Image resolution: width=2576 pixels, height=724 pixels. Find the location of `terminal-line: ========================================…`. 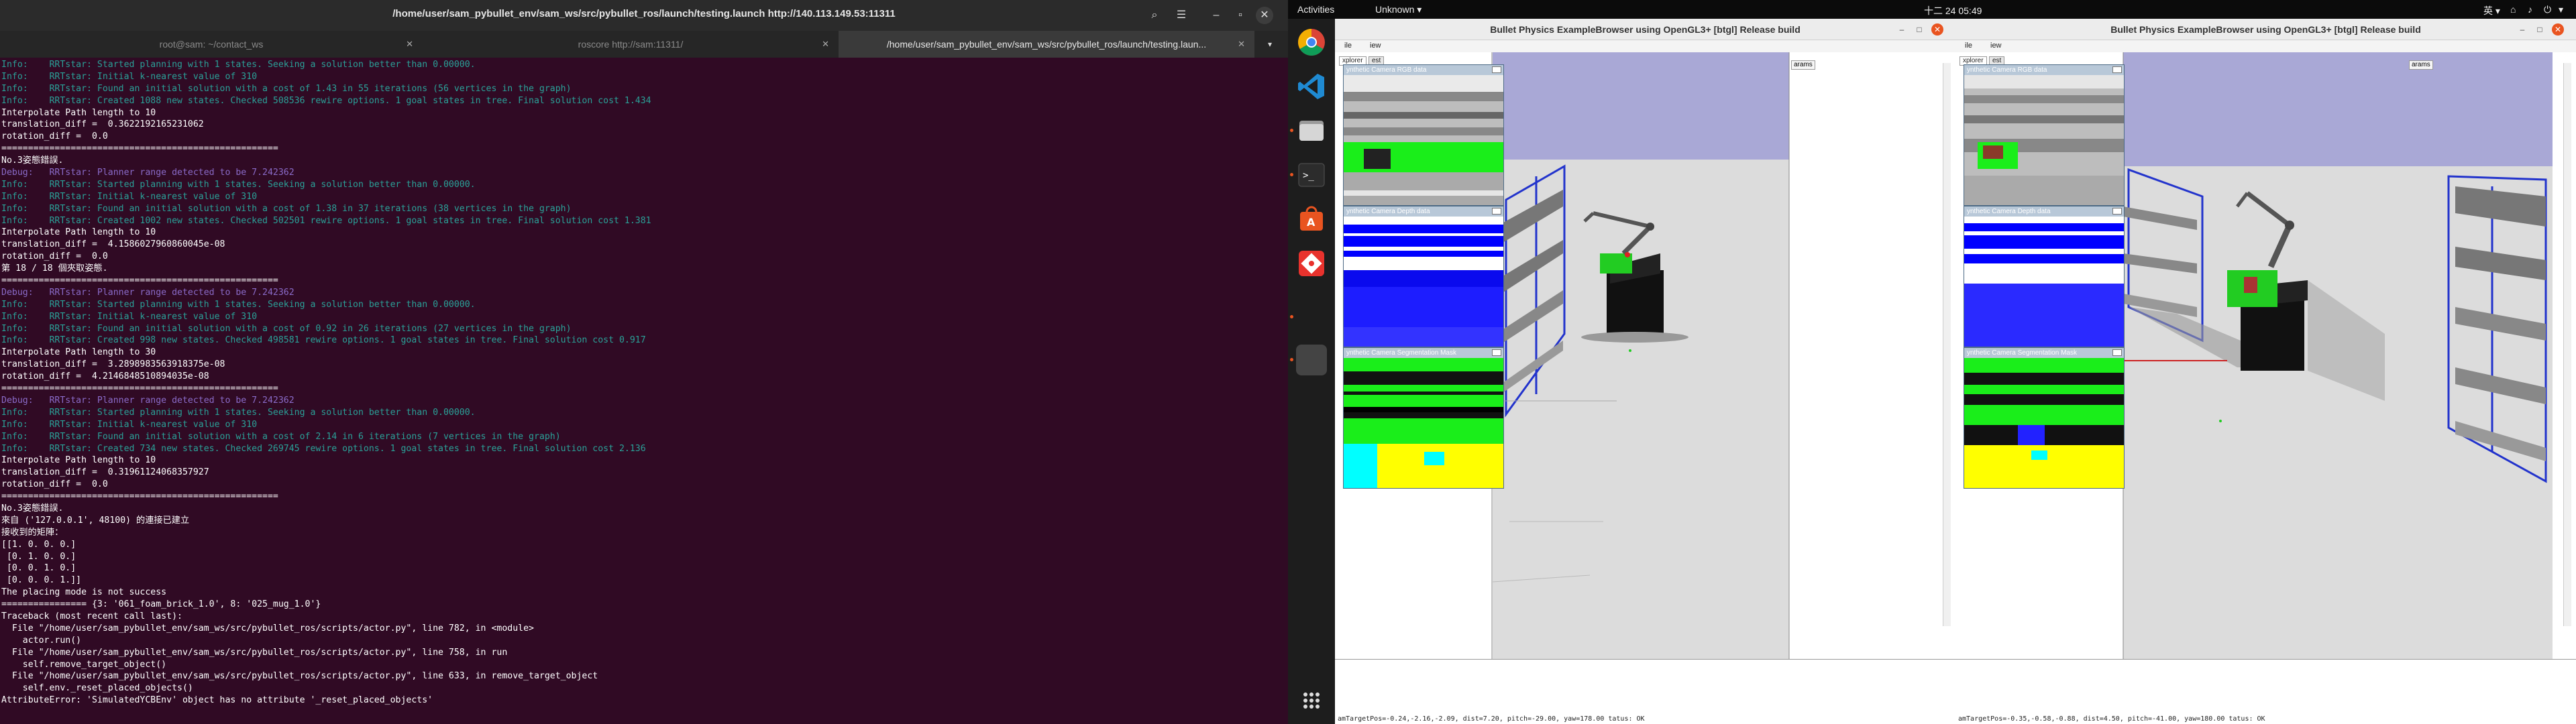

terminal-line: ========================================… is located at coordinates (139, 388).